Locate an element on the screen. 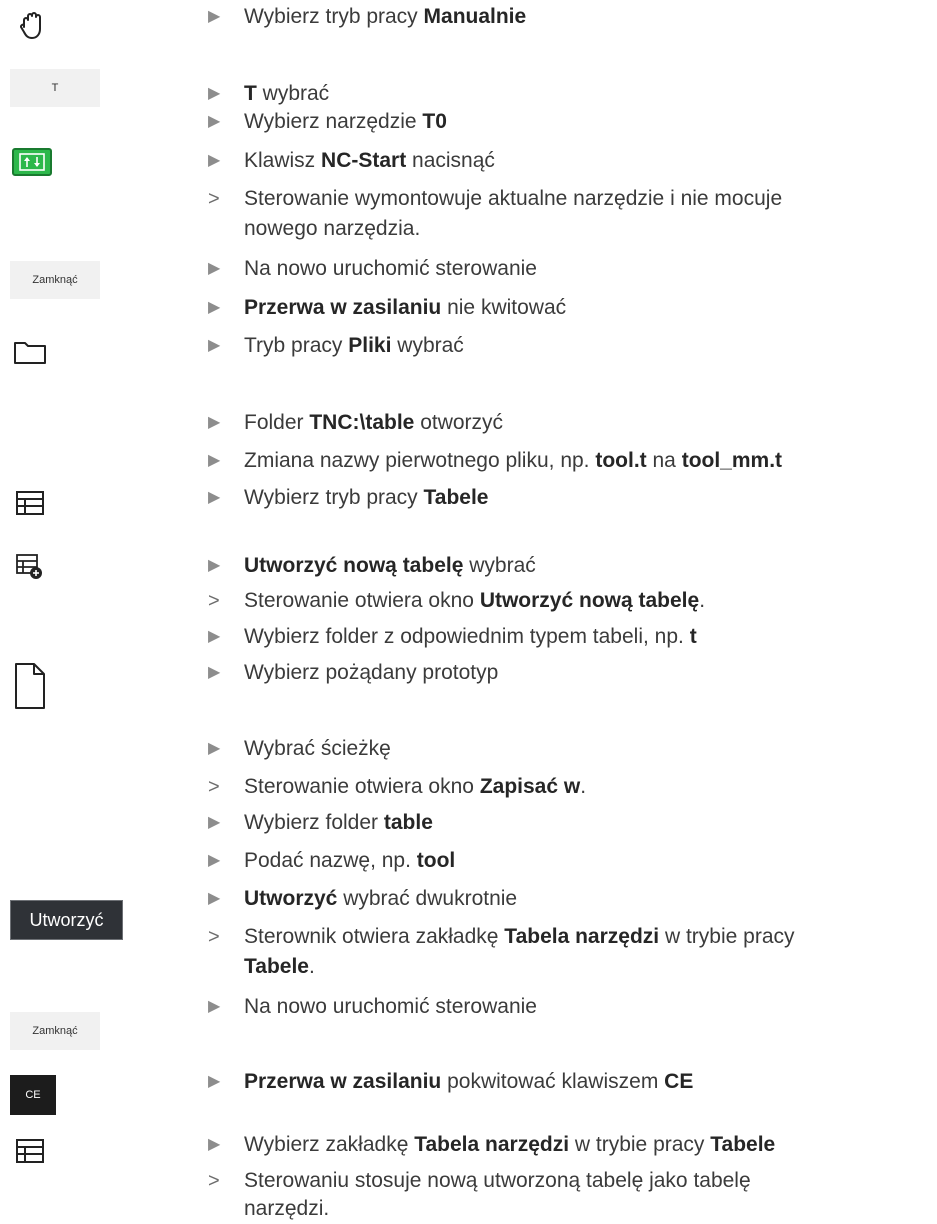 The height and width of the screenshot is (1224, 937). t-key-button: T is located at coordinates (55, 88).